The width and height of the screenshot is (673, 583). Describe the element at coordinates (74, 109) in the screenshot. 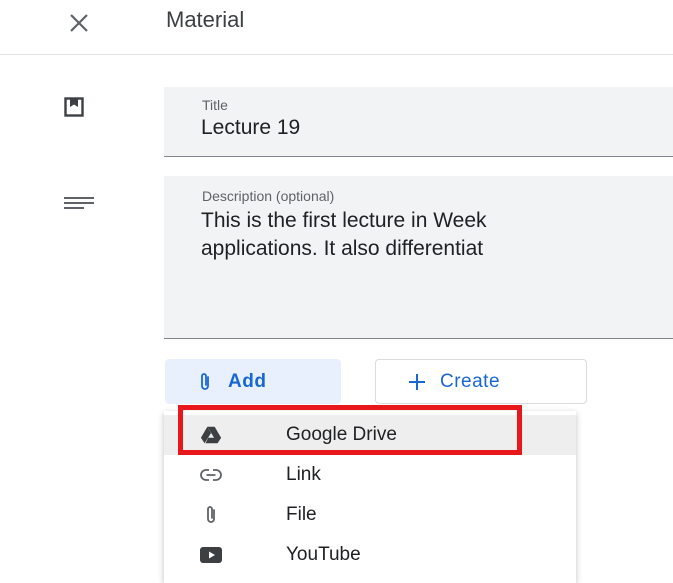

I see `bookmark-icon` at that location.